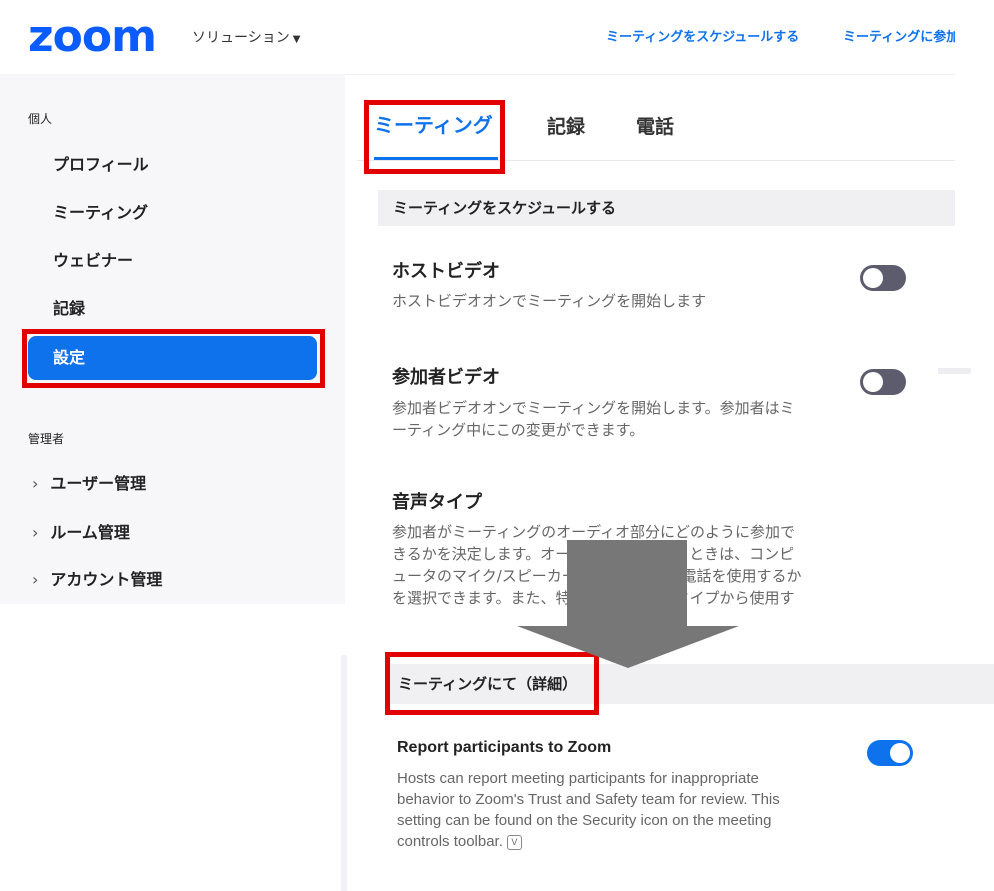  Describe the element at coordinates (593, 408) in the screenshot. I see `setting-desc-participant-video-line1: 参加者ビデオオンでミーティングを開始します。参加者はミ` at that location.